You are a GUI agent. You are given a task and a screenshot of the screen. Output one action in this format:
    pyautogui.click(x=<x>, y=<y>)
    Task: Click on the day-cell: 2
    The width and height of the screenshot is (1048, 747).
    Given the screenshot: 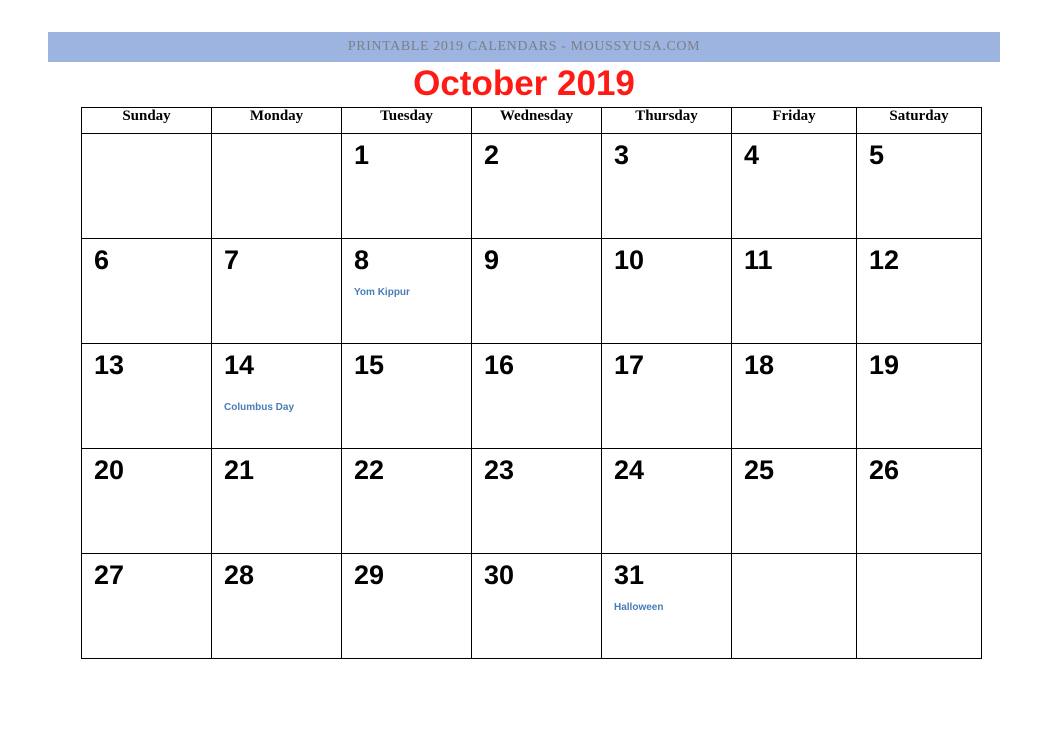 What is the action you would take?
    pyautogui.click(x=536, y=186)
    